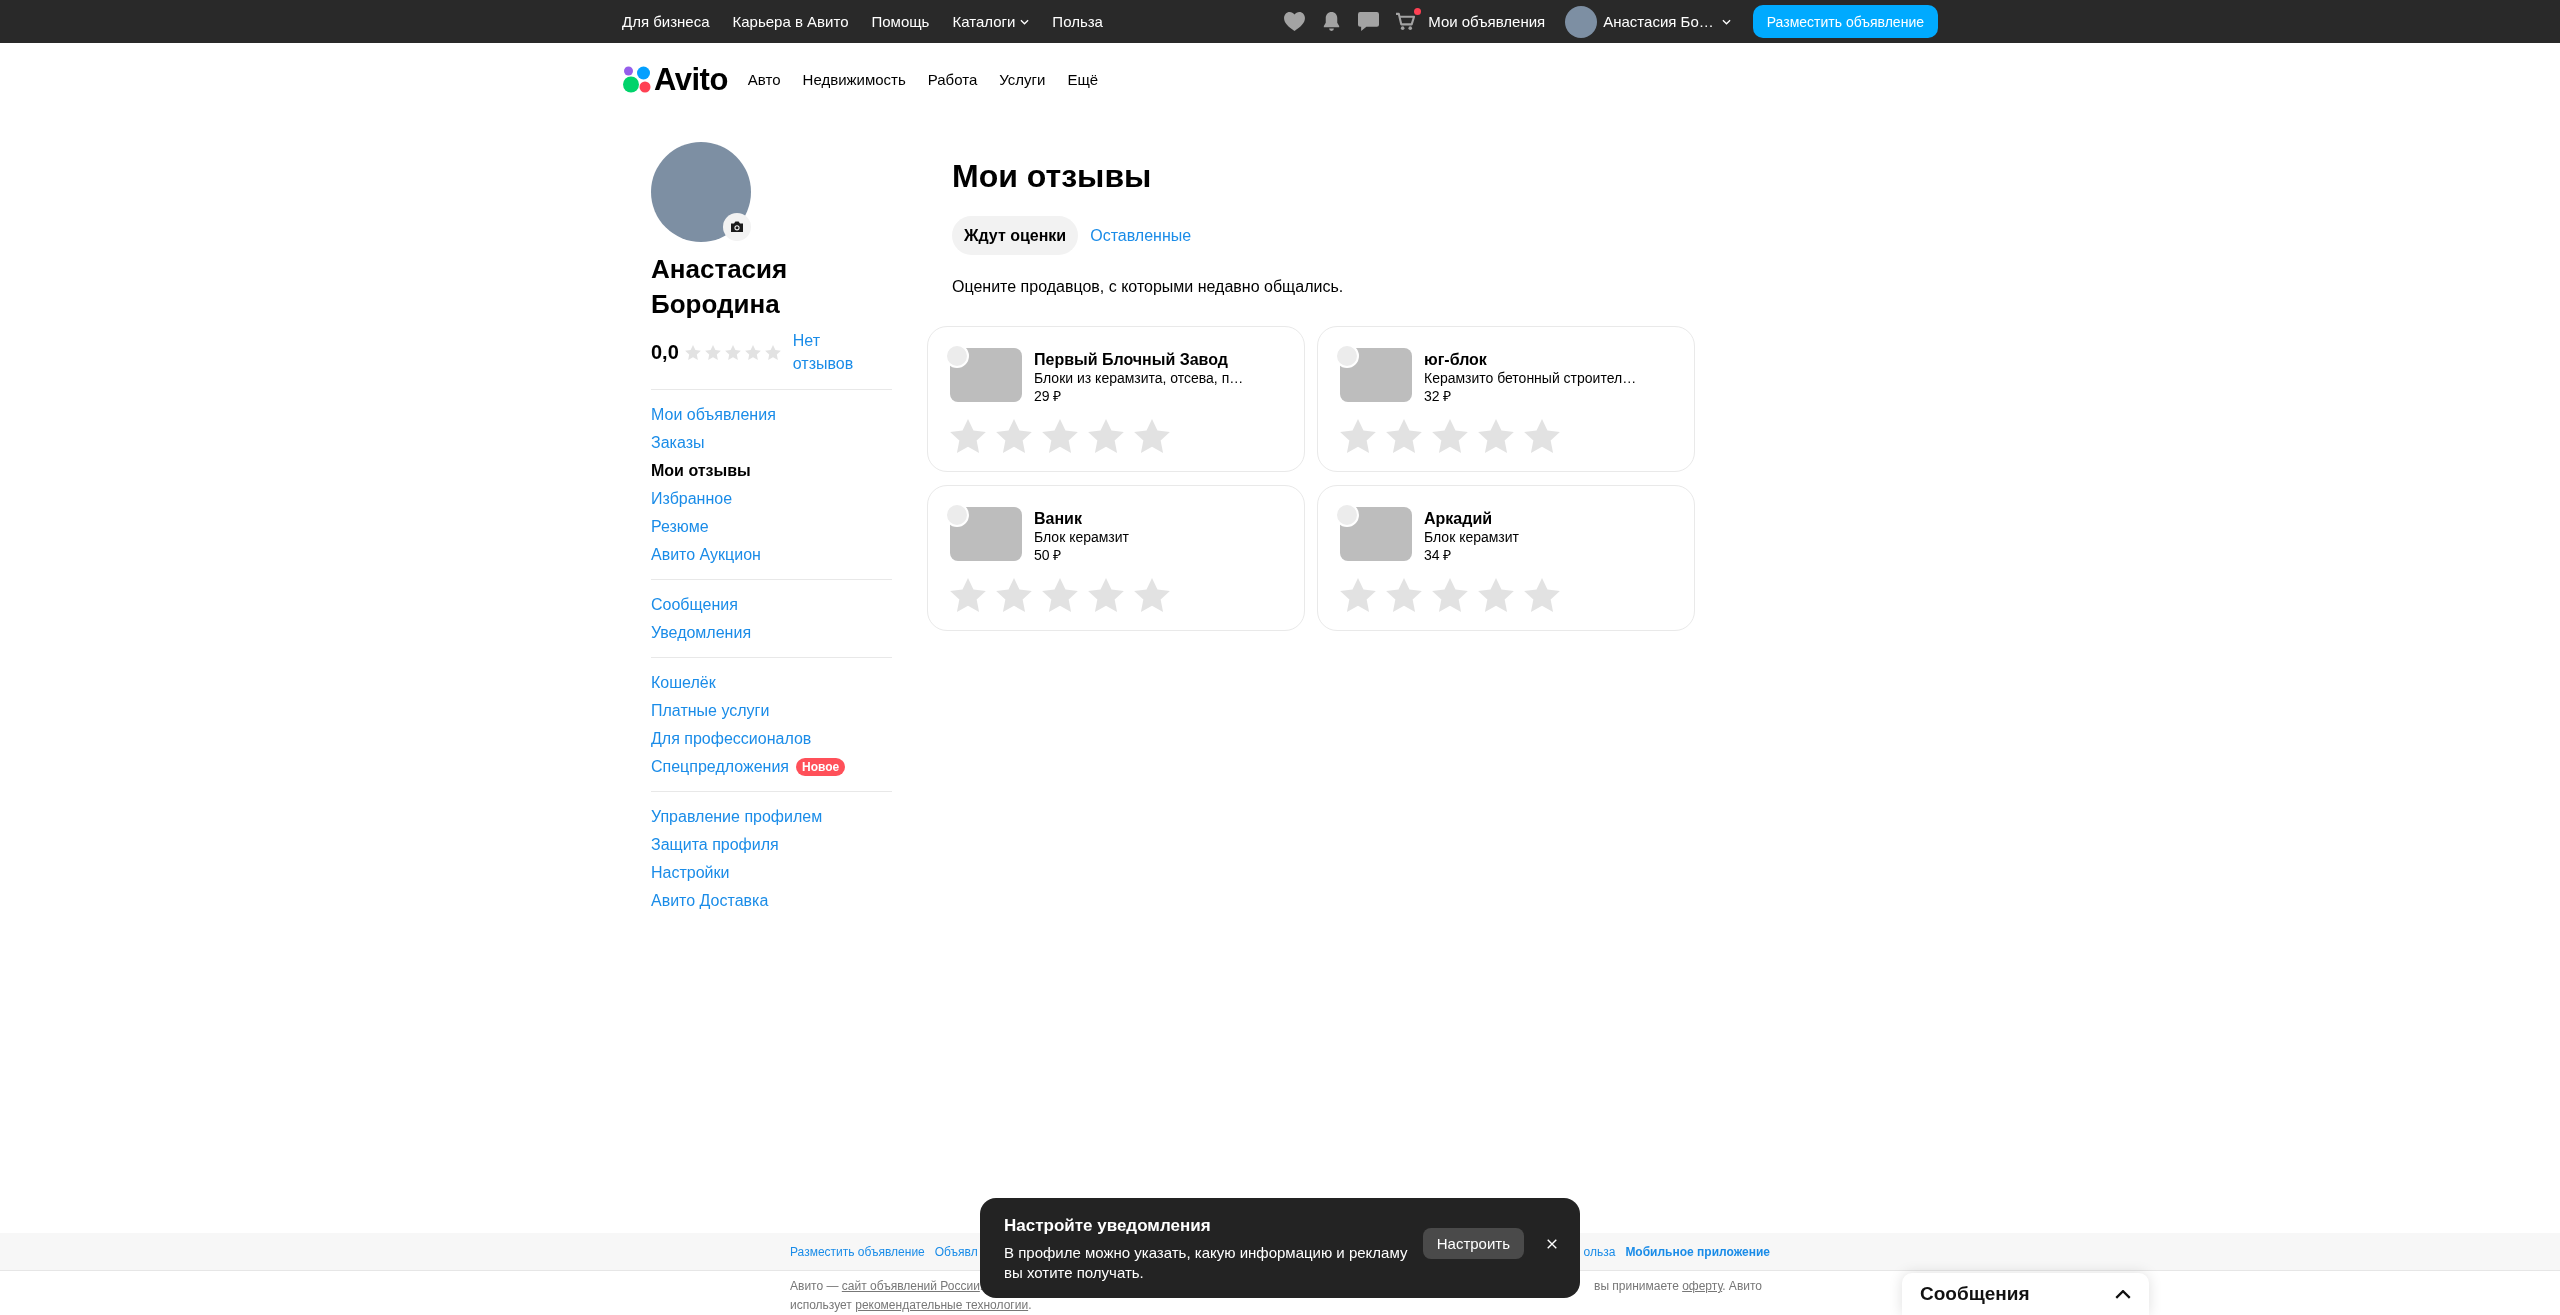 Image resolution: width=2560 pixels, height=1315 pixels. What do you see at coordinates (991, 21) in the screenshot?
I see `top-nav-link: Каталоги` at bounding box center [991, 21].